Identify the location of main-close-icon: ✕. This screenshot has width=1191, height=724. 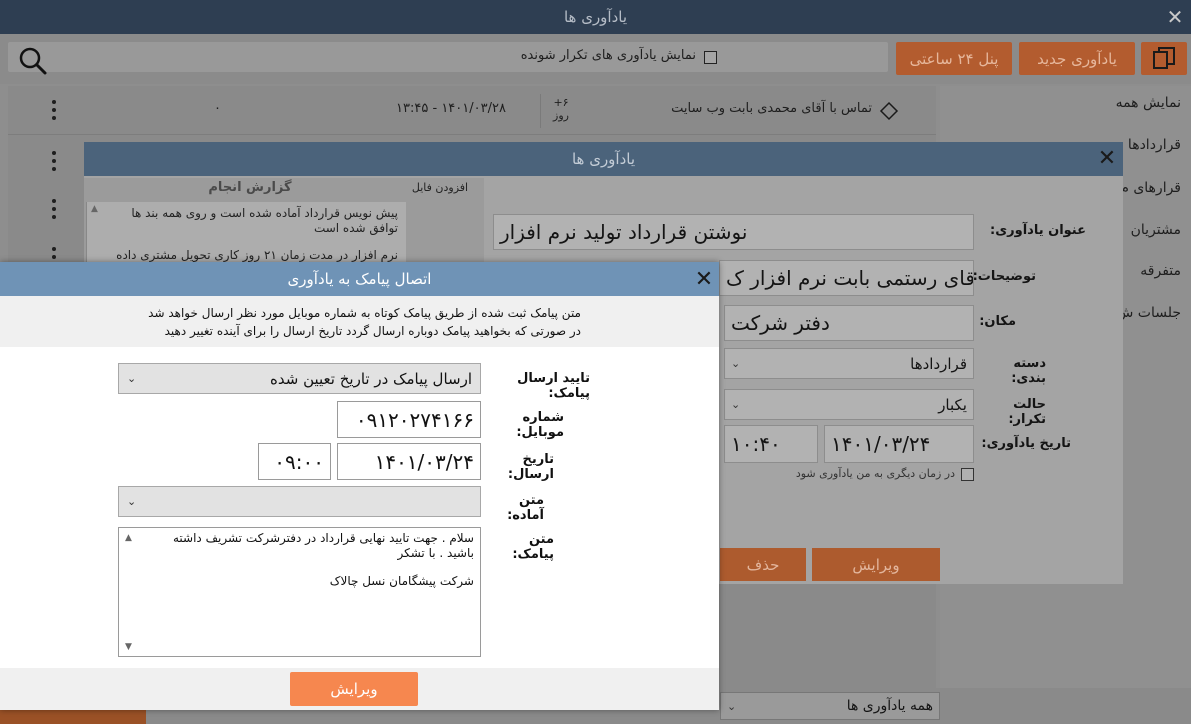
(1175, 17).